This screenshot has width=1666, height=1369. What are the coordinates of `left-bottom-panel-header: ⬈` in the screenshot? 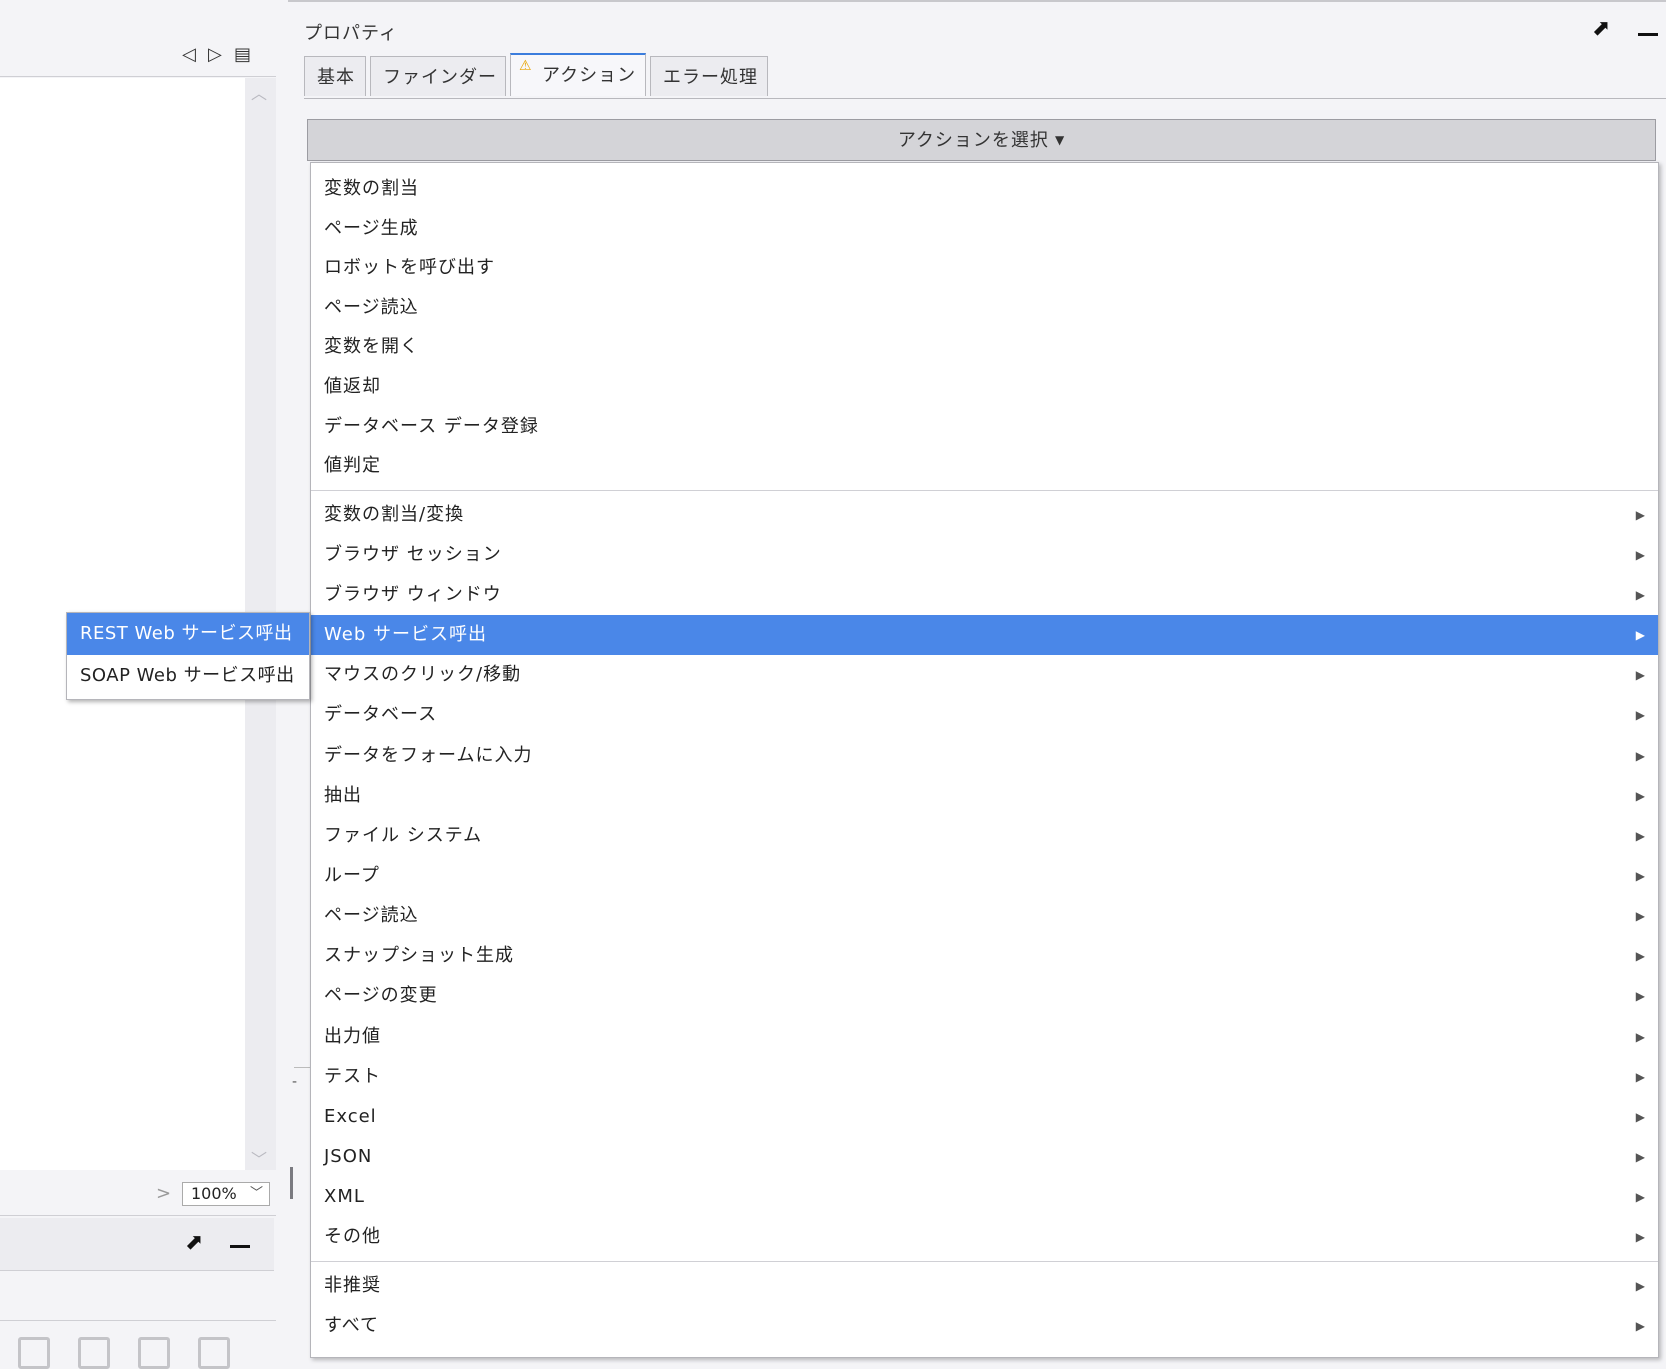 It's located at (137, 1244).